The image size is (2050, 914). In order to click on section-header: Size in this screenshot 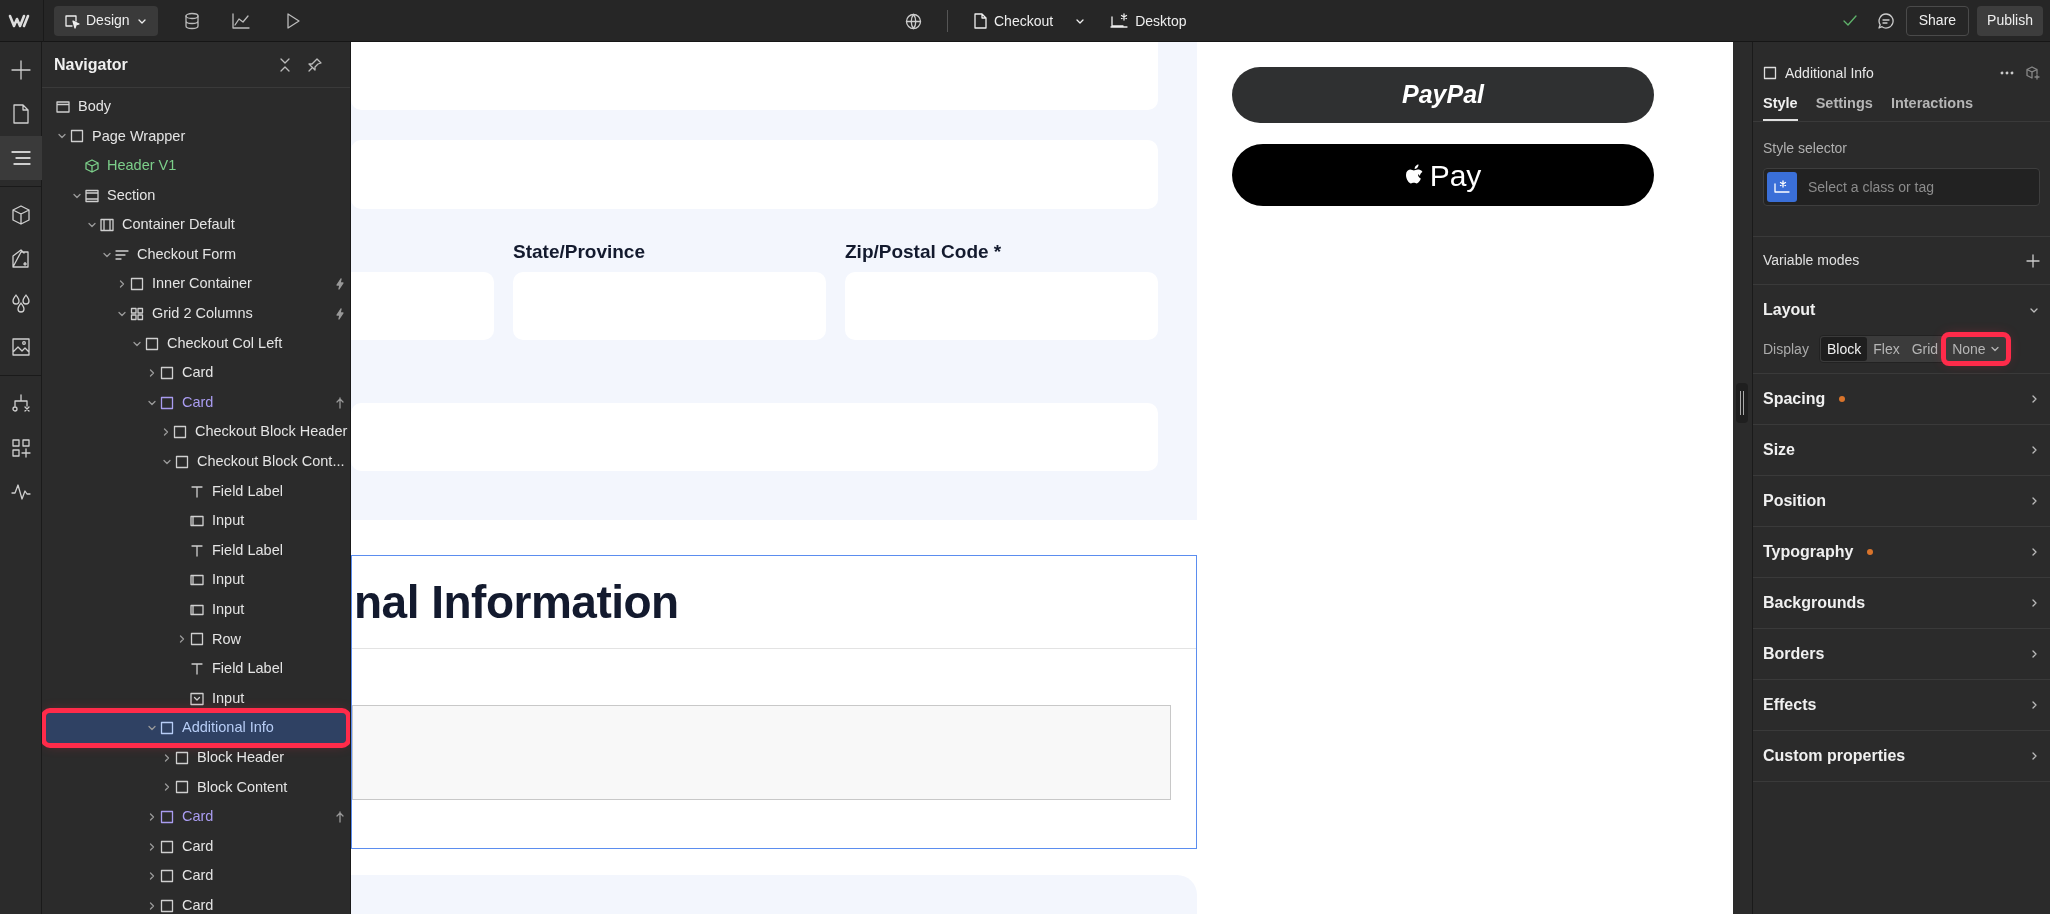, I will do `click(1901, 450)`.